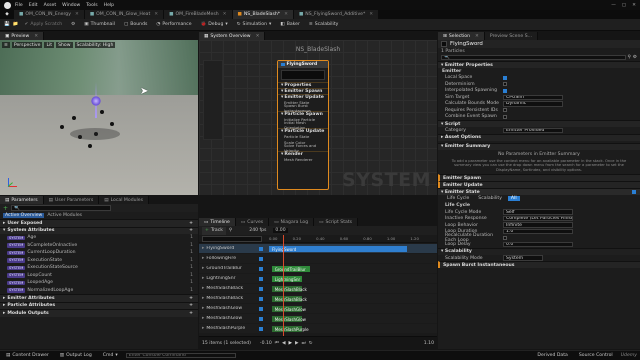 This screenshot has height=360, width=640. Describe the element at coordinates (533, 57) in the screenshot. I see `selection-search-input: 🔍` at that location.